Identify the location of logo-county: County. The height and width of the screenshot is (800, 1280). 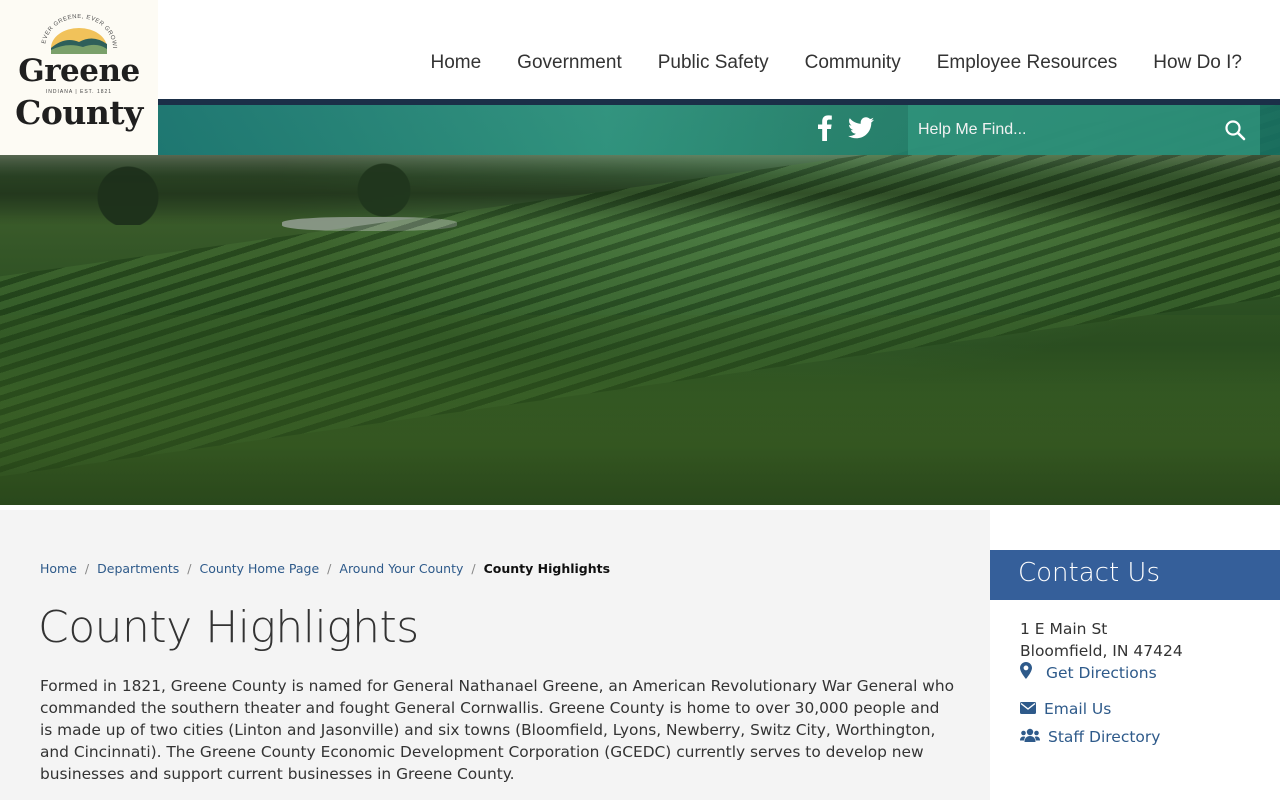
(79, 112).